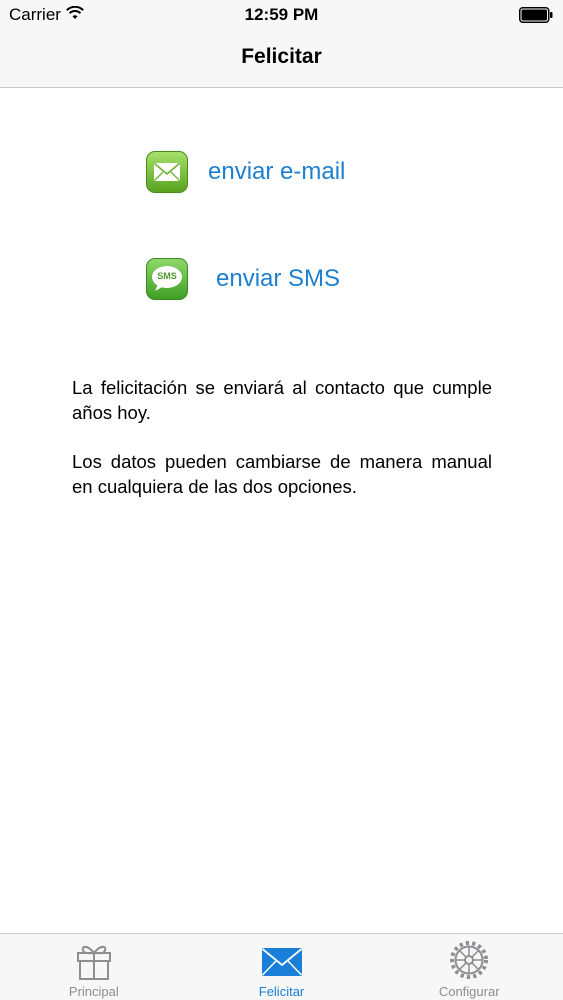 This screenshot has height=1000, width=563. I want to click on tab-configurar: Configurar, so click(469, 967).